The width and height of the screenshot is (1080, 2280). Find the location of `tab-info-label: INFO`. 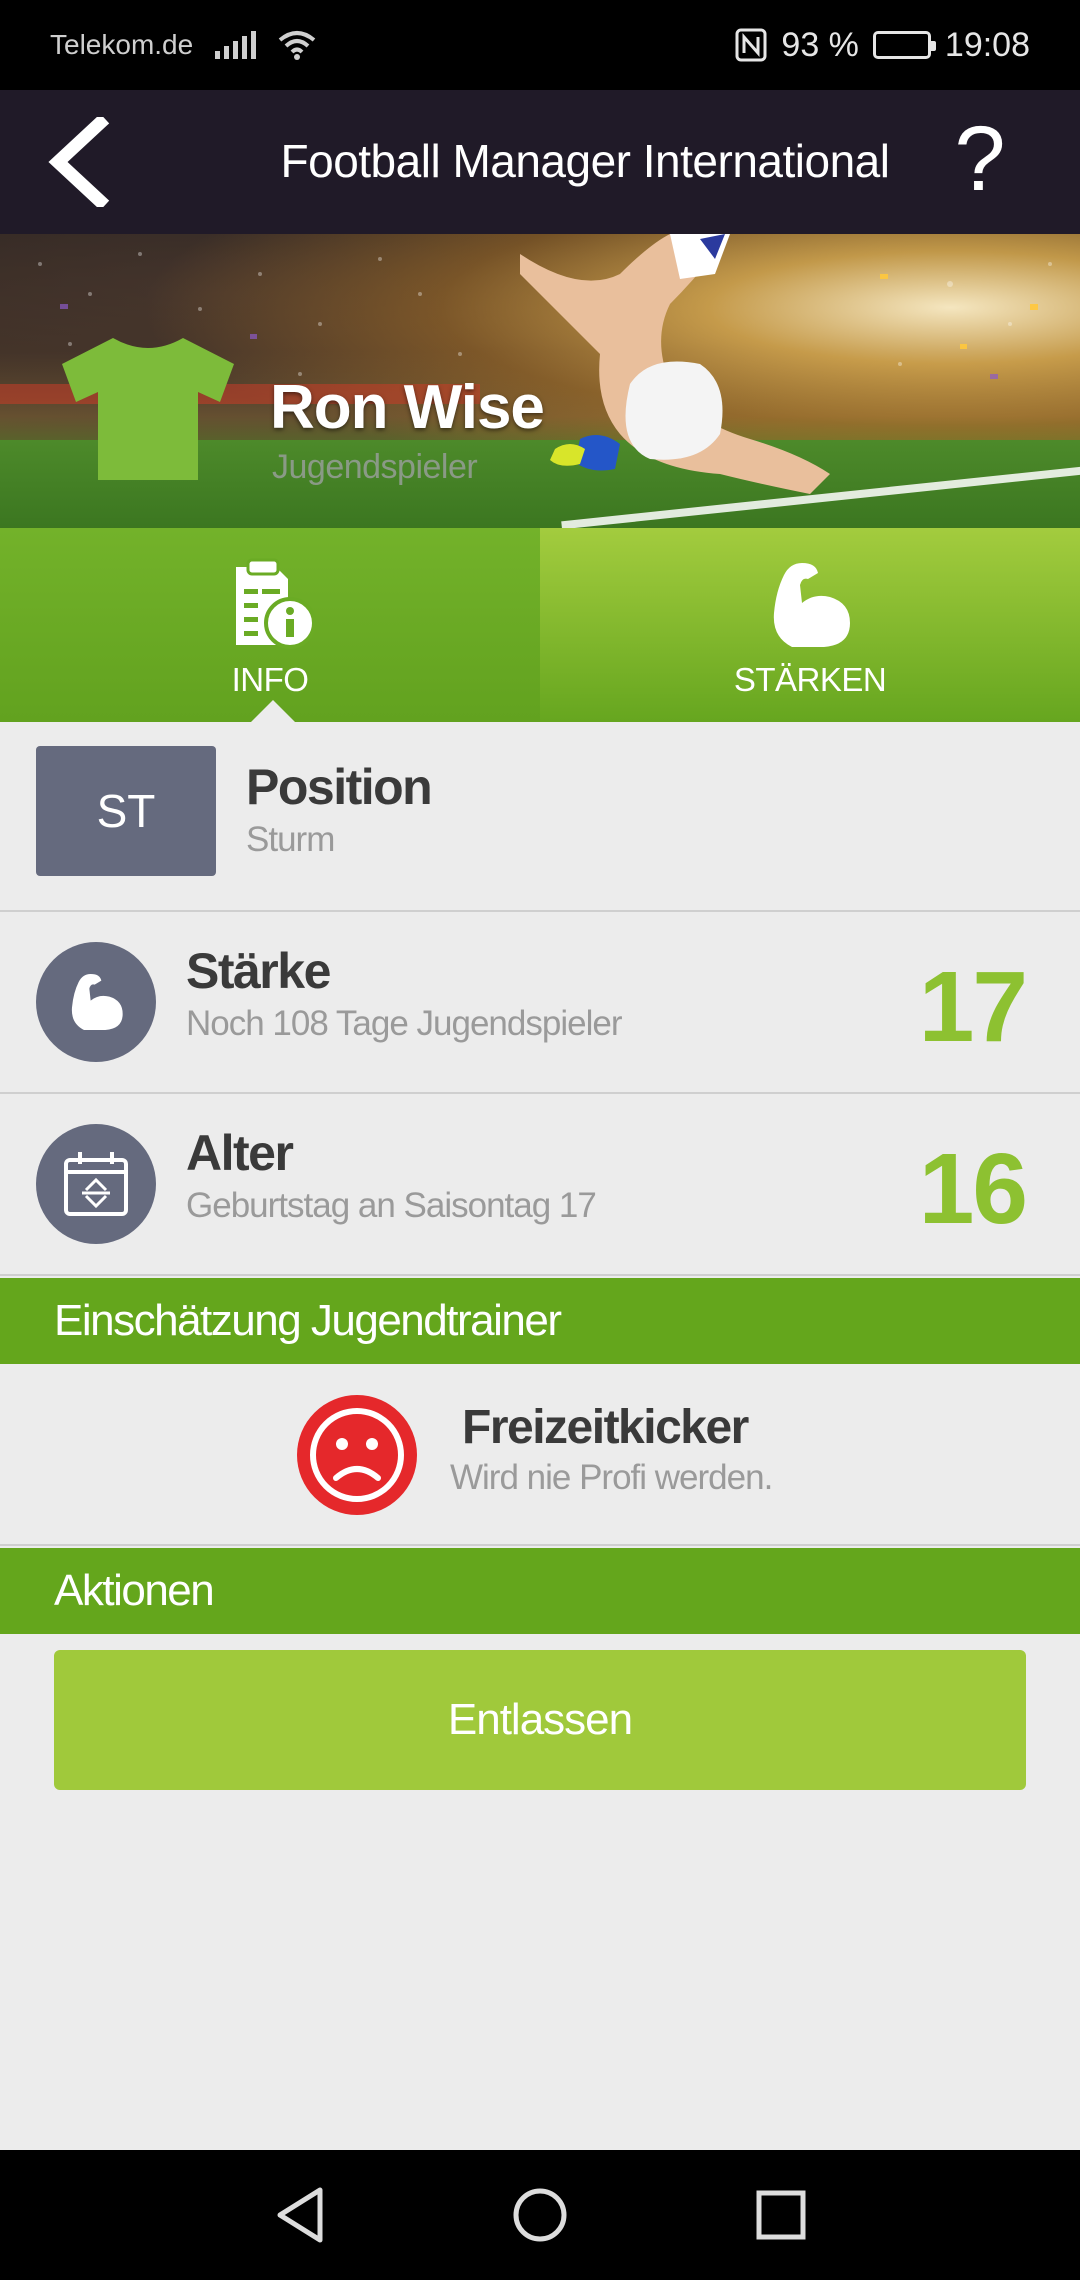

tab-info-label: INFO is located at coordinates (270, 679).